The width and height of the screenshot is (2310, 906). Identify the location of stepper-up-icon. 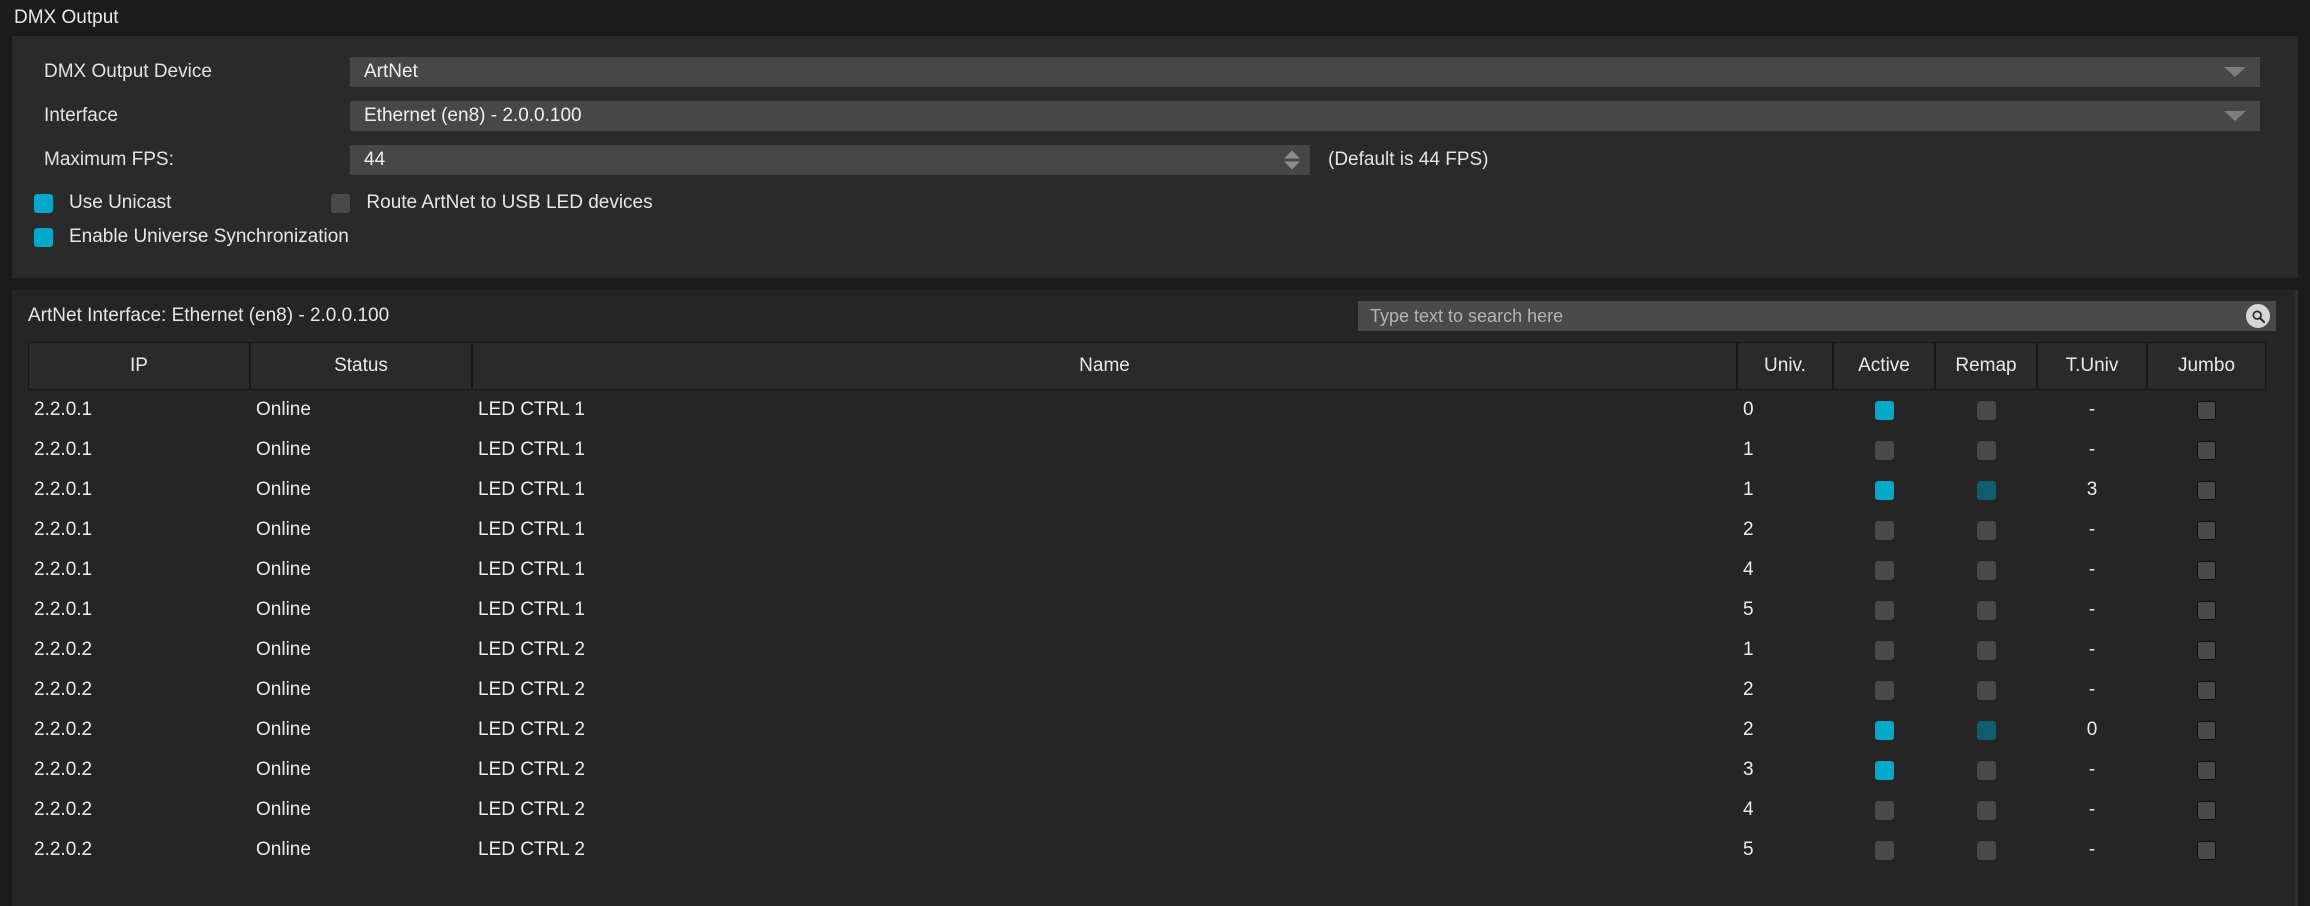
(1292, 154).